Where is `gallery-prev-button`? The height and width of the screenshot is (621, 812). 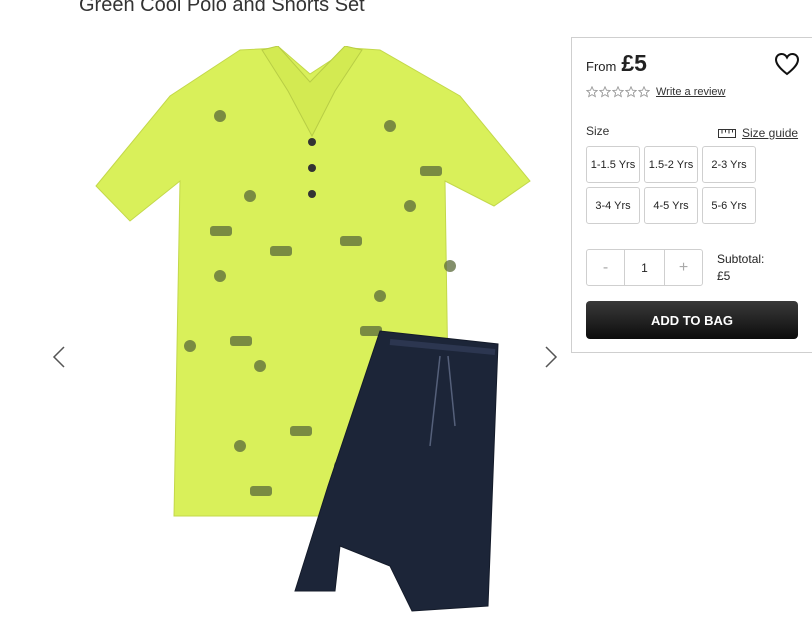 gallery-prev-button is located at coordinates (59, 357).